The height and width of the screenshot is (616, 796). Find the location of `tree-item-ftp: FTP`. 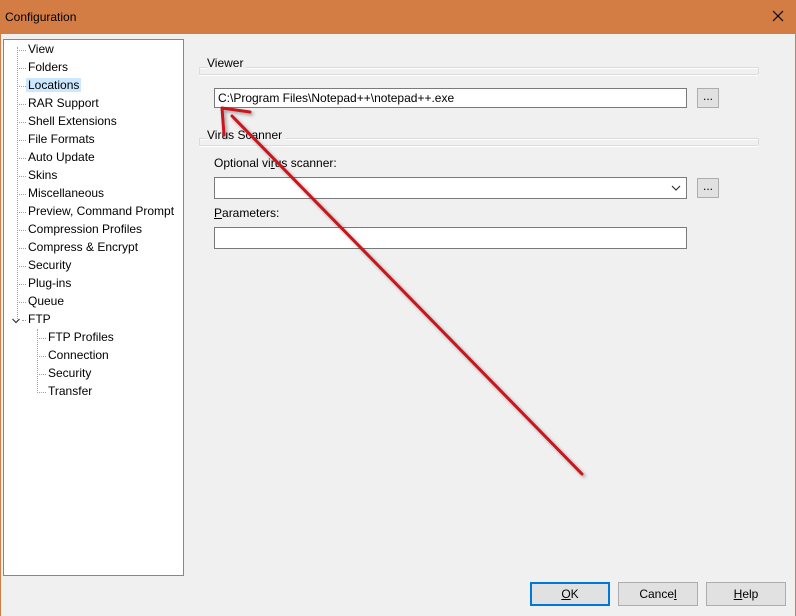

tree-item-ftp: FTP is located at coordinates (39, 319).